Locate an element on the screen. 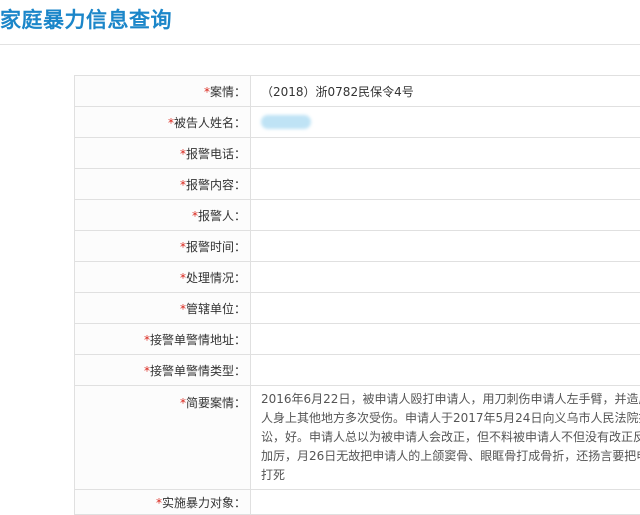  table-row: *实施暴力对象： is located at coordinates (357, 502).